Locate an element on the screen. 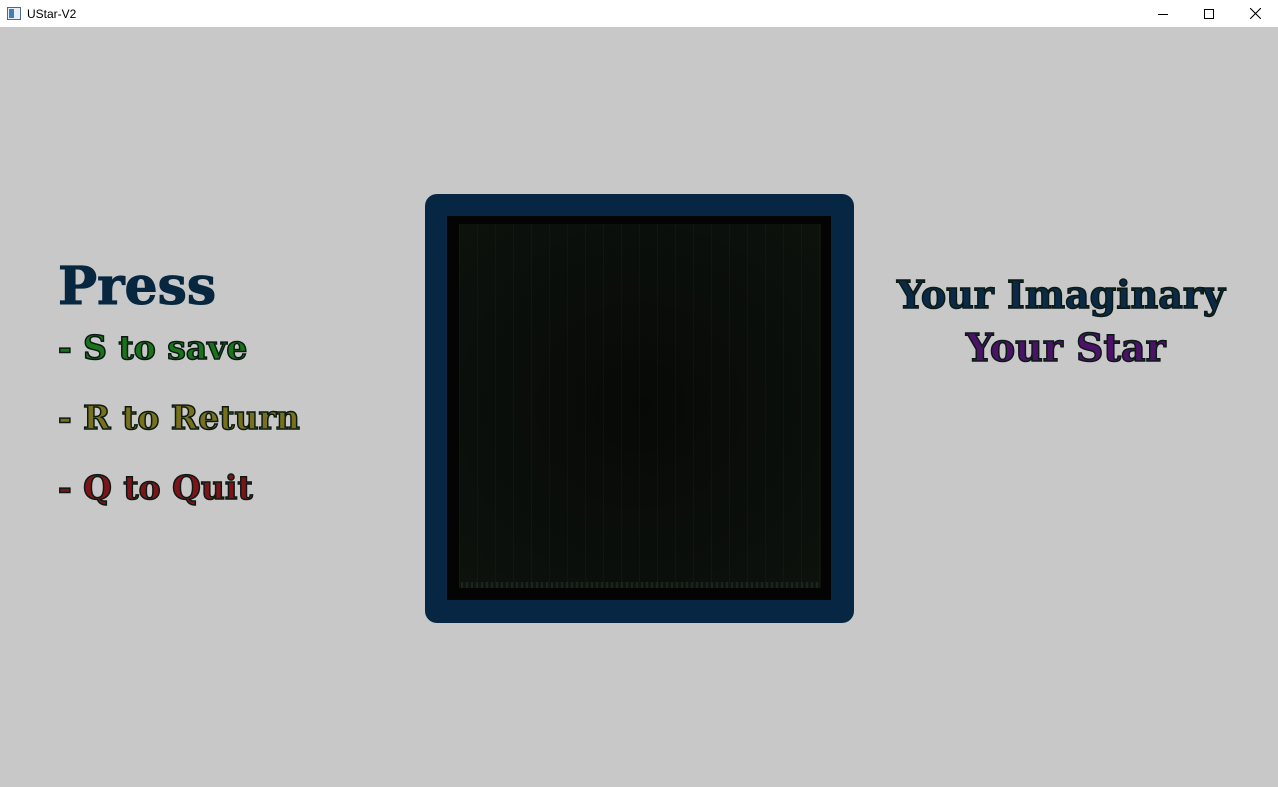 The height and width of the screenshot is (787, 1278). minimize-icon is located at coordinates (1163, 14).